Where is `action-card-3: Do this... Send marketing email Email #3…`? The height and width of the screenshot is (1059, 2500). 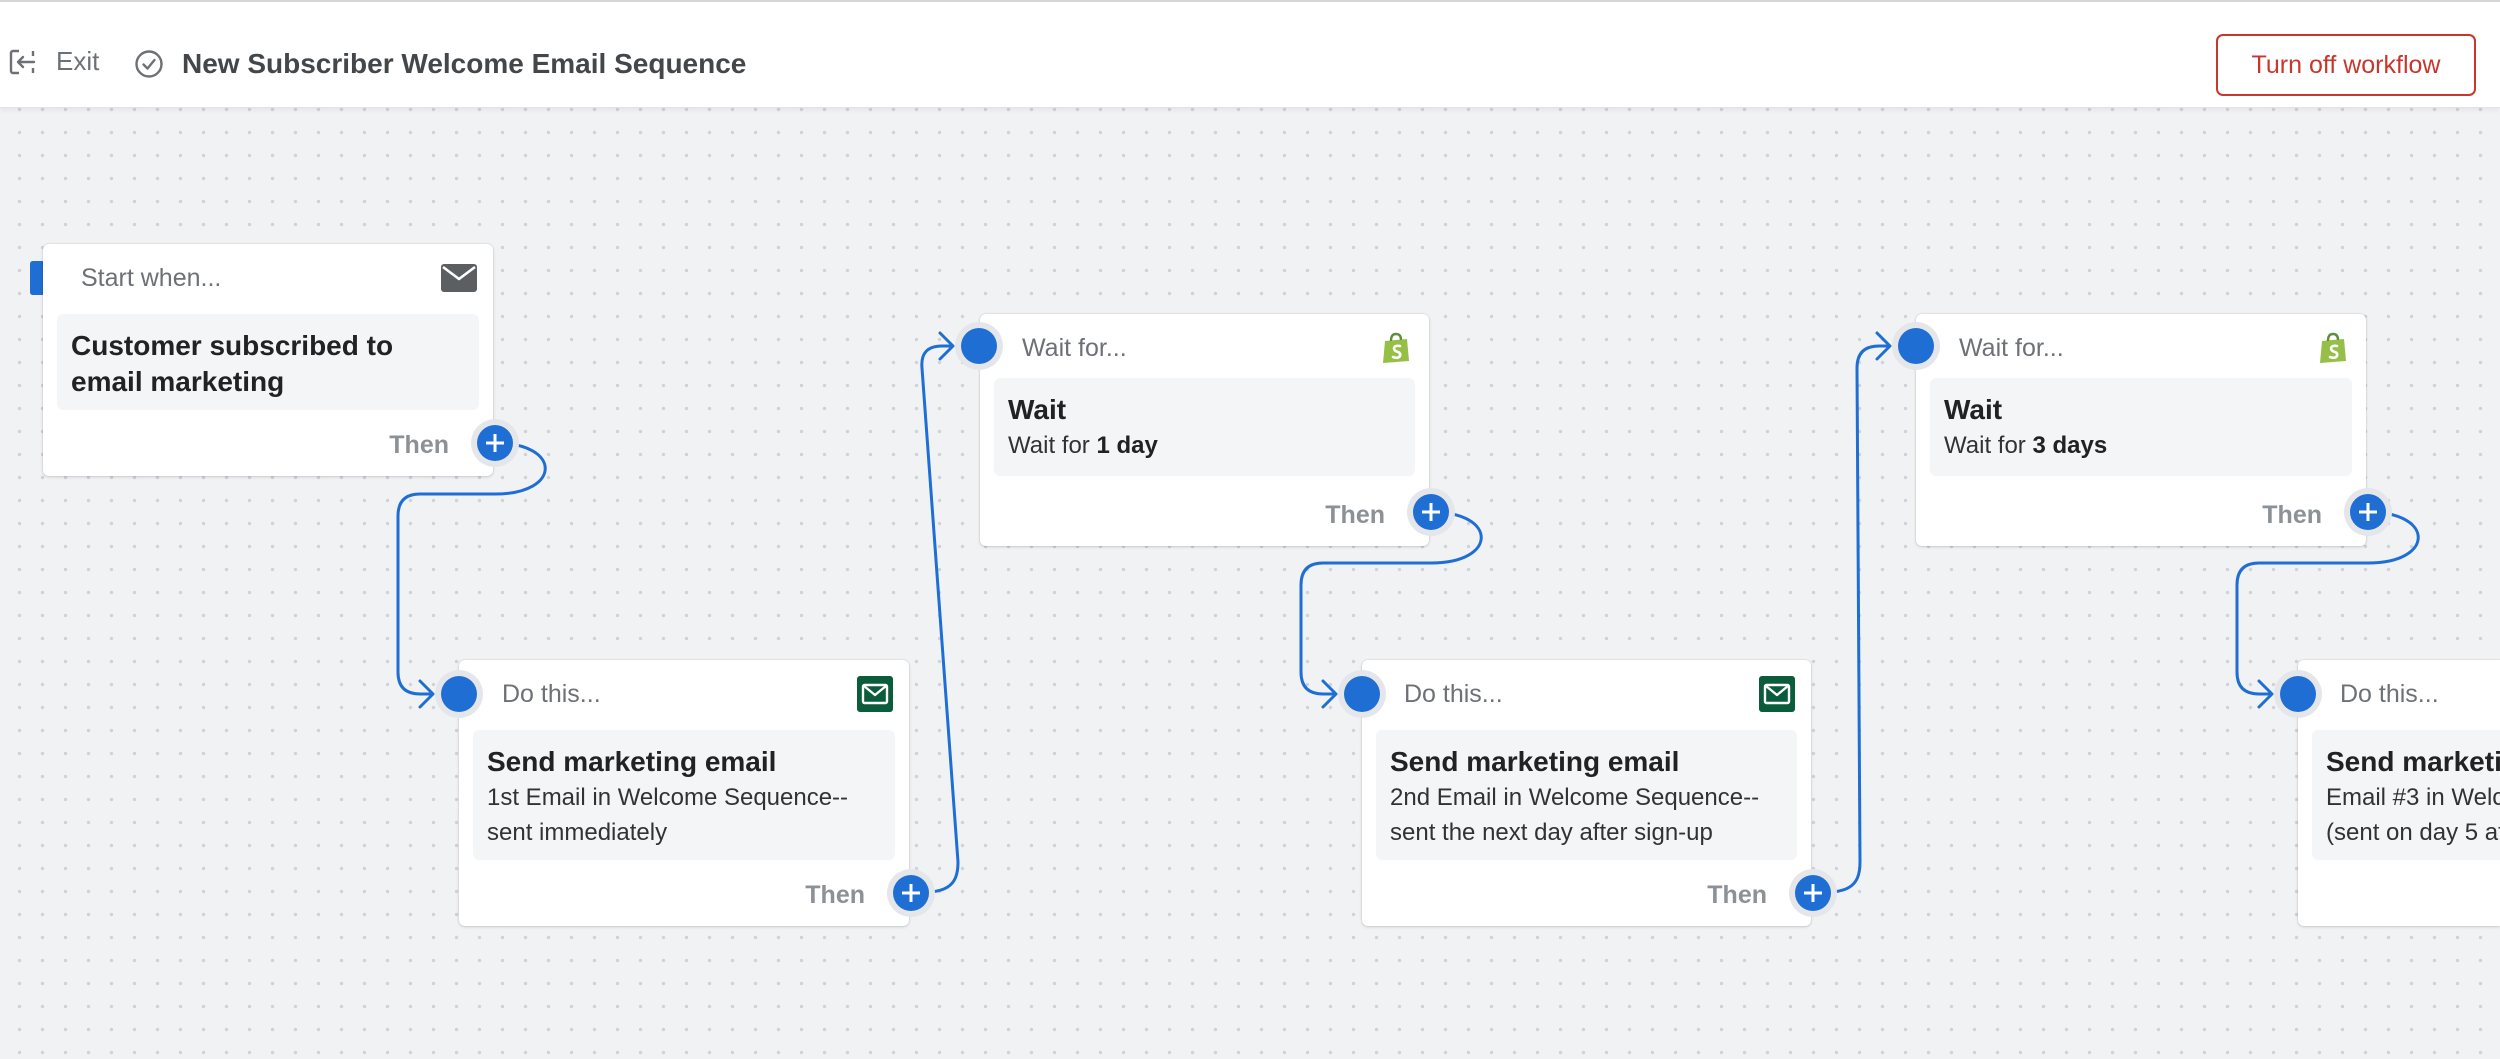 action-card-3: Do this... Send marketing email Email #3… is located at coordinates (2399, 793).